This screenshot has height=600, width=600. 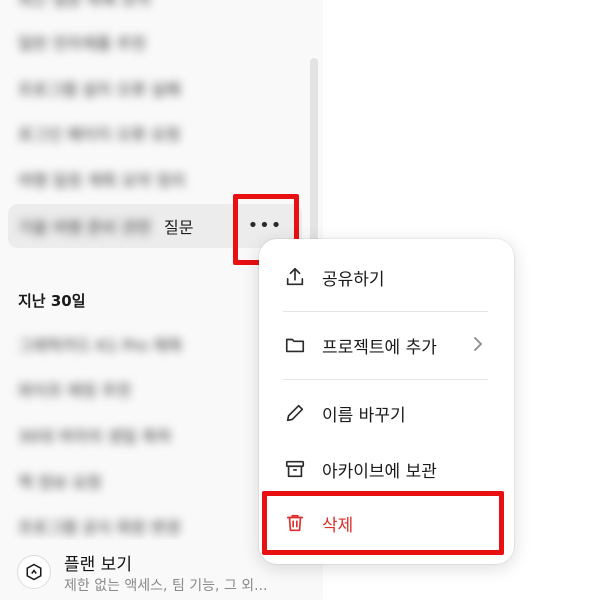 I want to click on history-item: 그래픽카드 K1 Pro 제목, so click(x=95, y=344).